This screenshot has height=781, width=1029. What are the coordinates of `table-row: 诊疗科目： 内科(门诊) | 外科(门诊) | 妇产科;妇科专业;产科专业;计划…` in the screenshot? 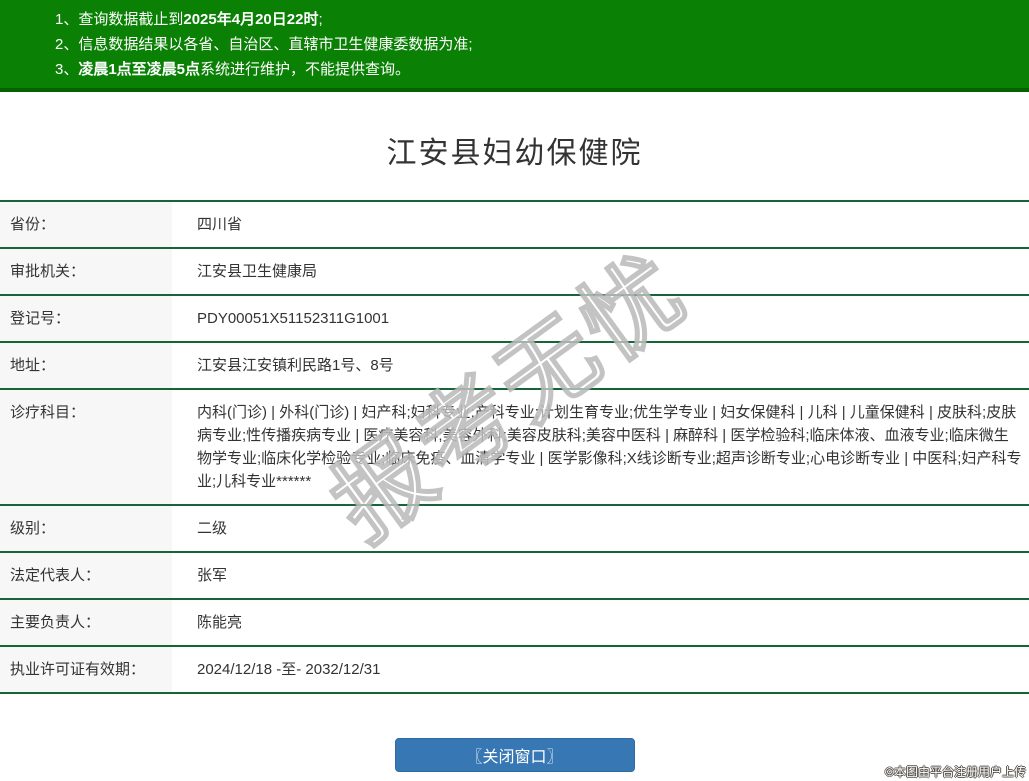 It's located at (514, 446).